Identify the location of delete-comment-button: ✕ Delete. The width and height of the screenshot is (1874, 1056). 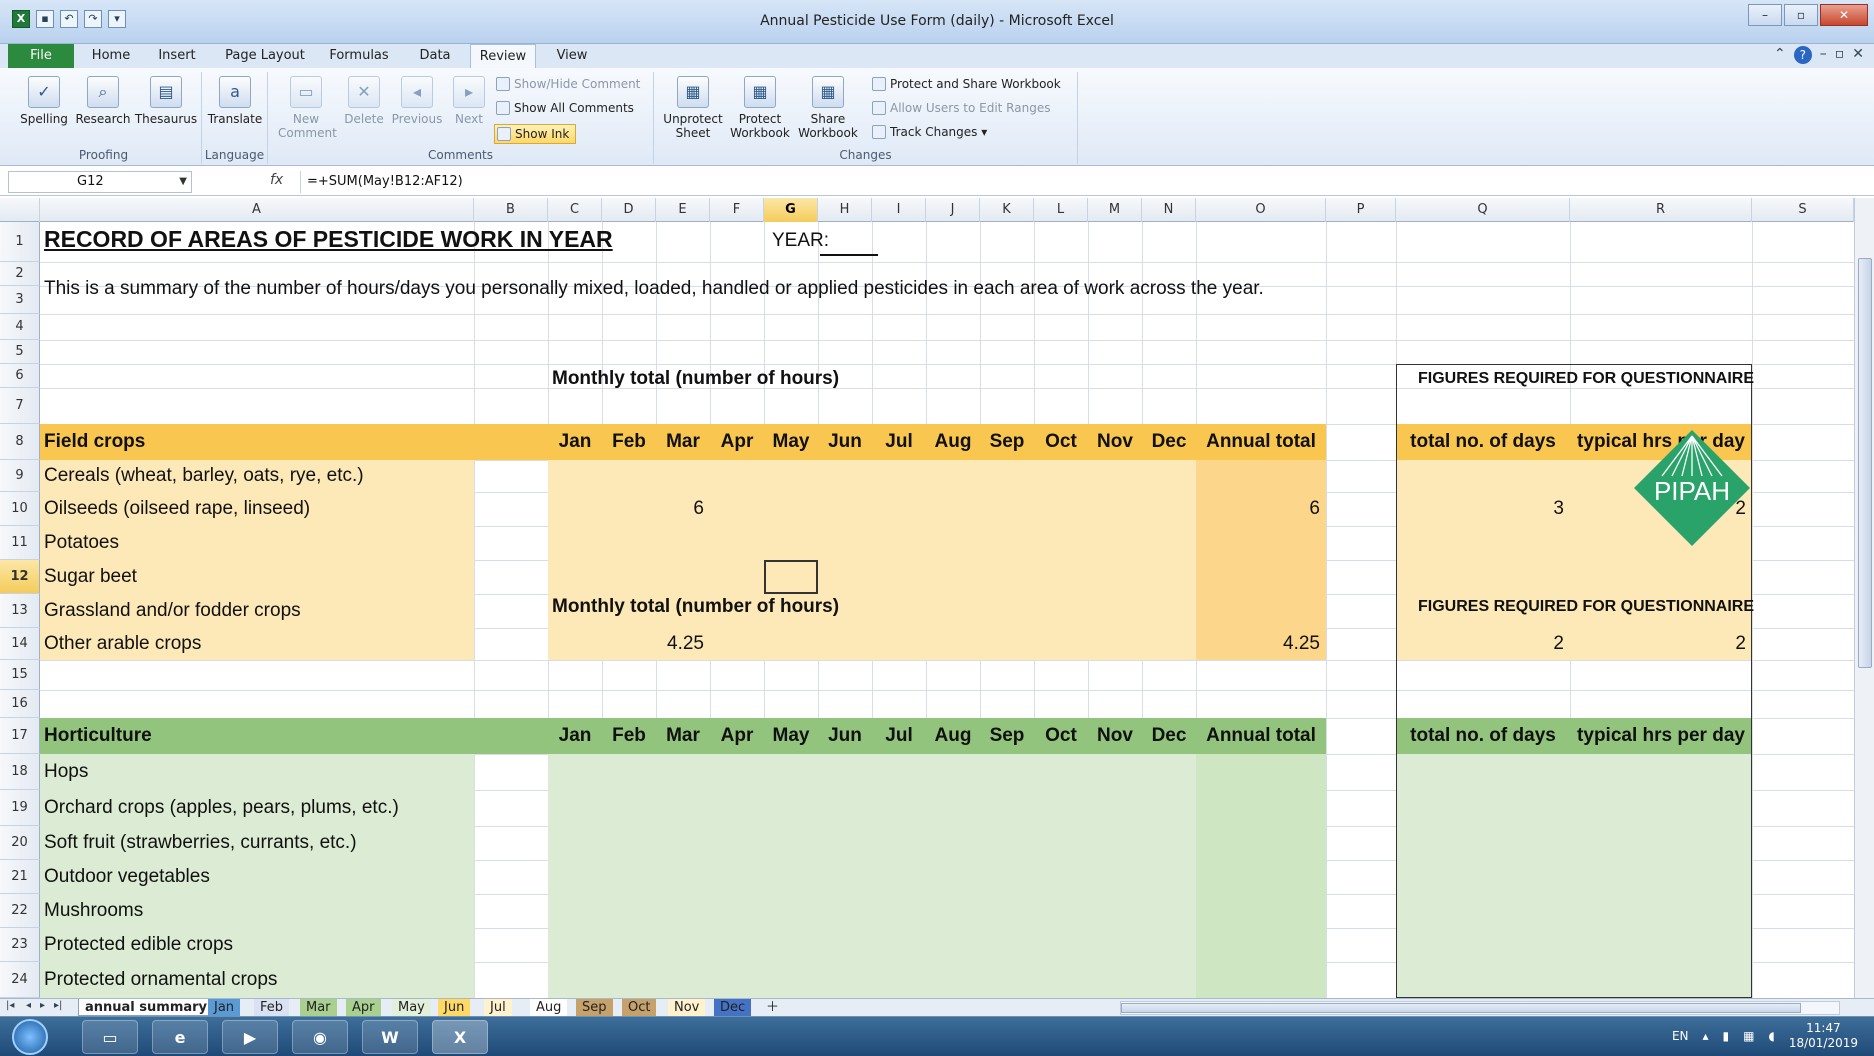
(364, 101).